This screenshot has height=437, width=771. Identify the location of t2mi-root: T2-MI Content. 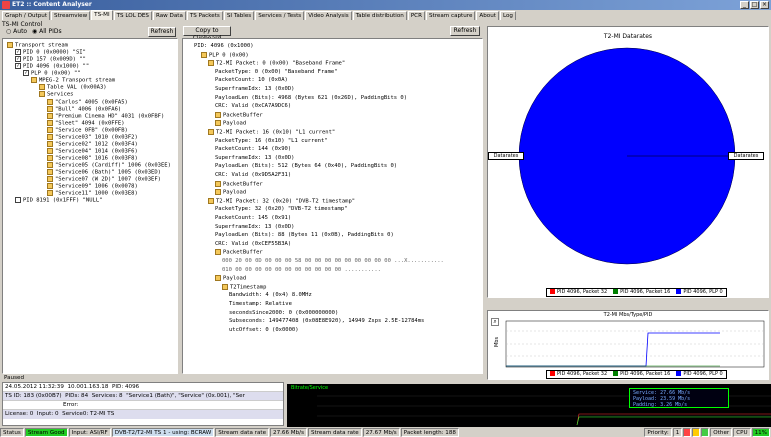
(208, 40).